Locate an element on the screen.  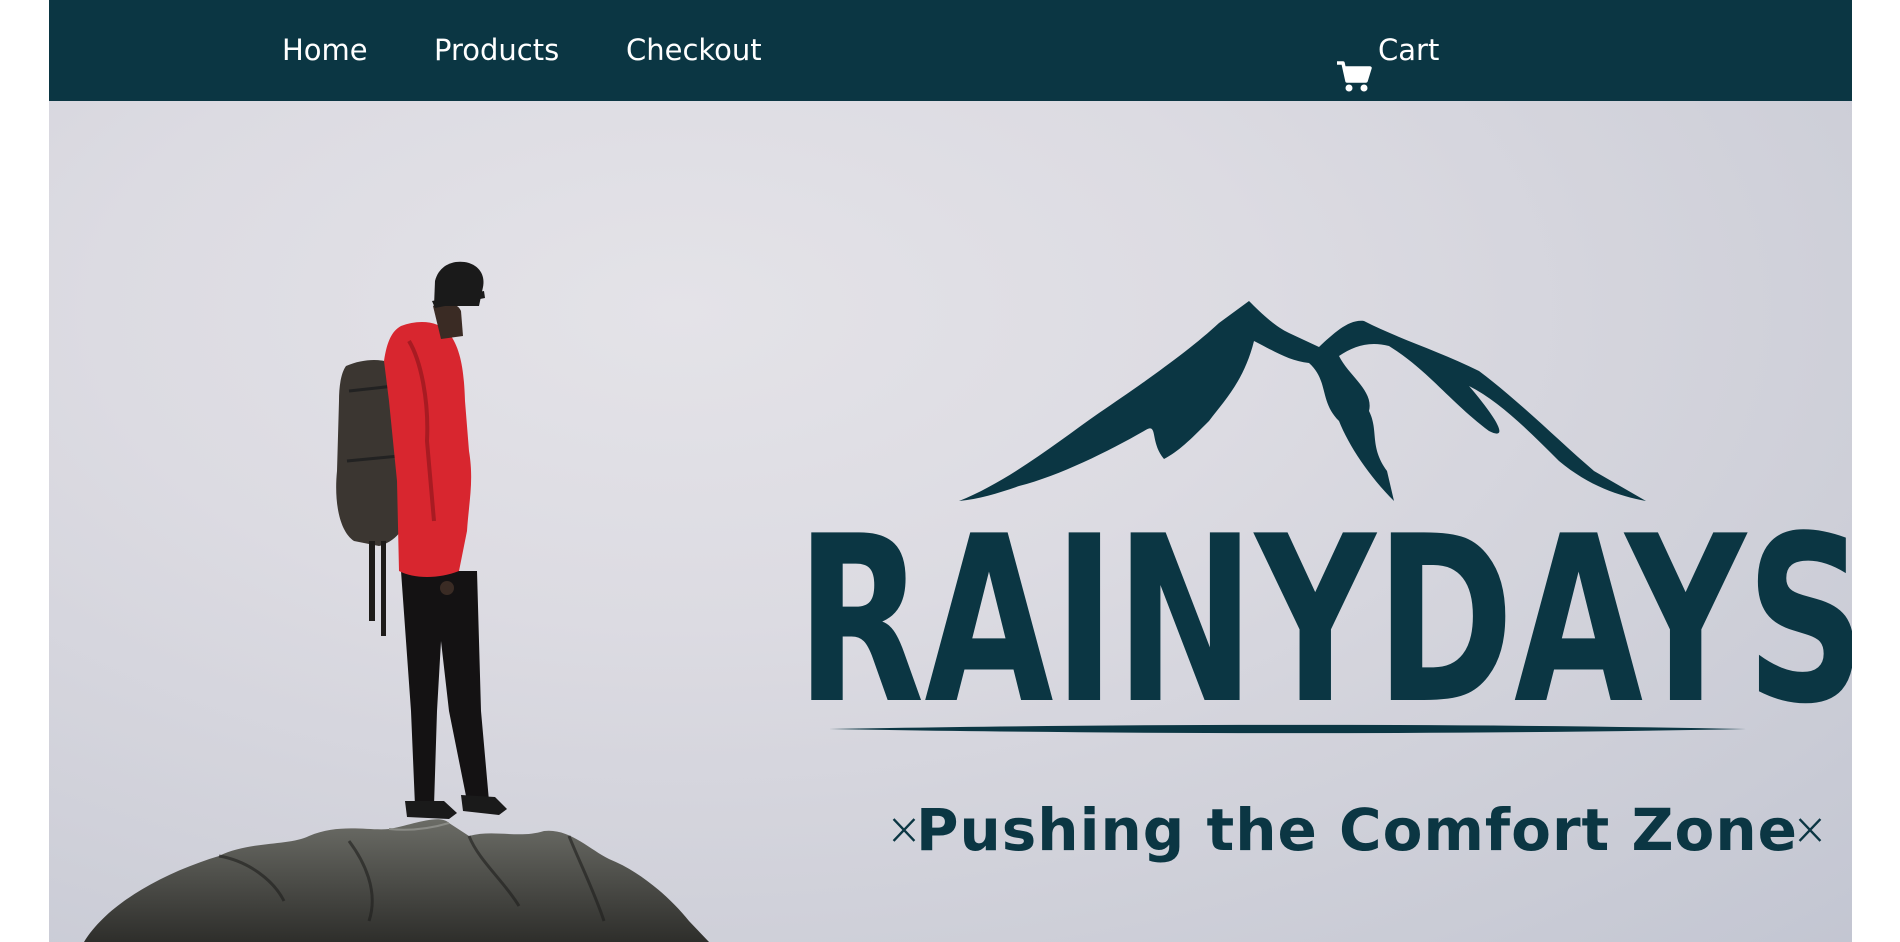
top-navbar: Home Products Checkout Cart is located at coordinates (950, 50).